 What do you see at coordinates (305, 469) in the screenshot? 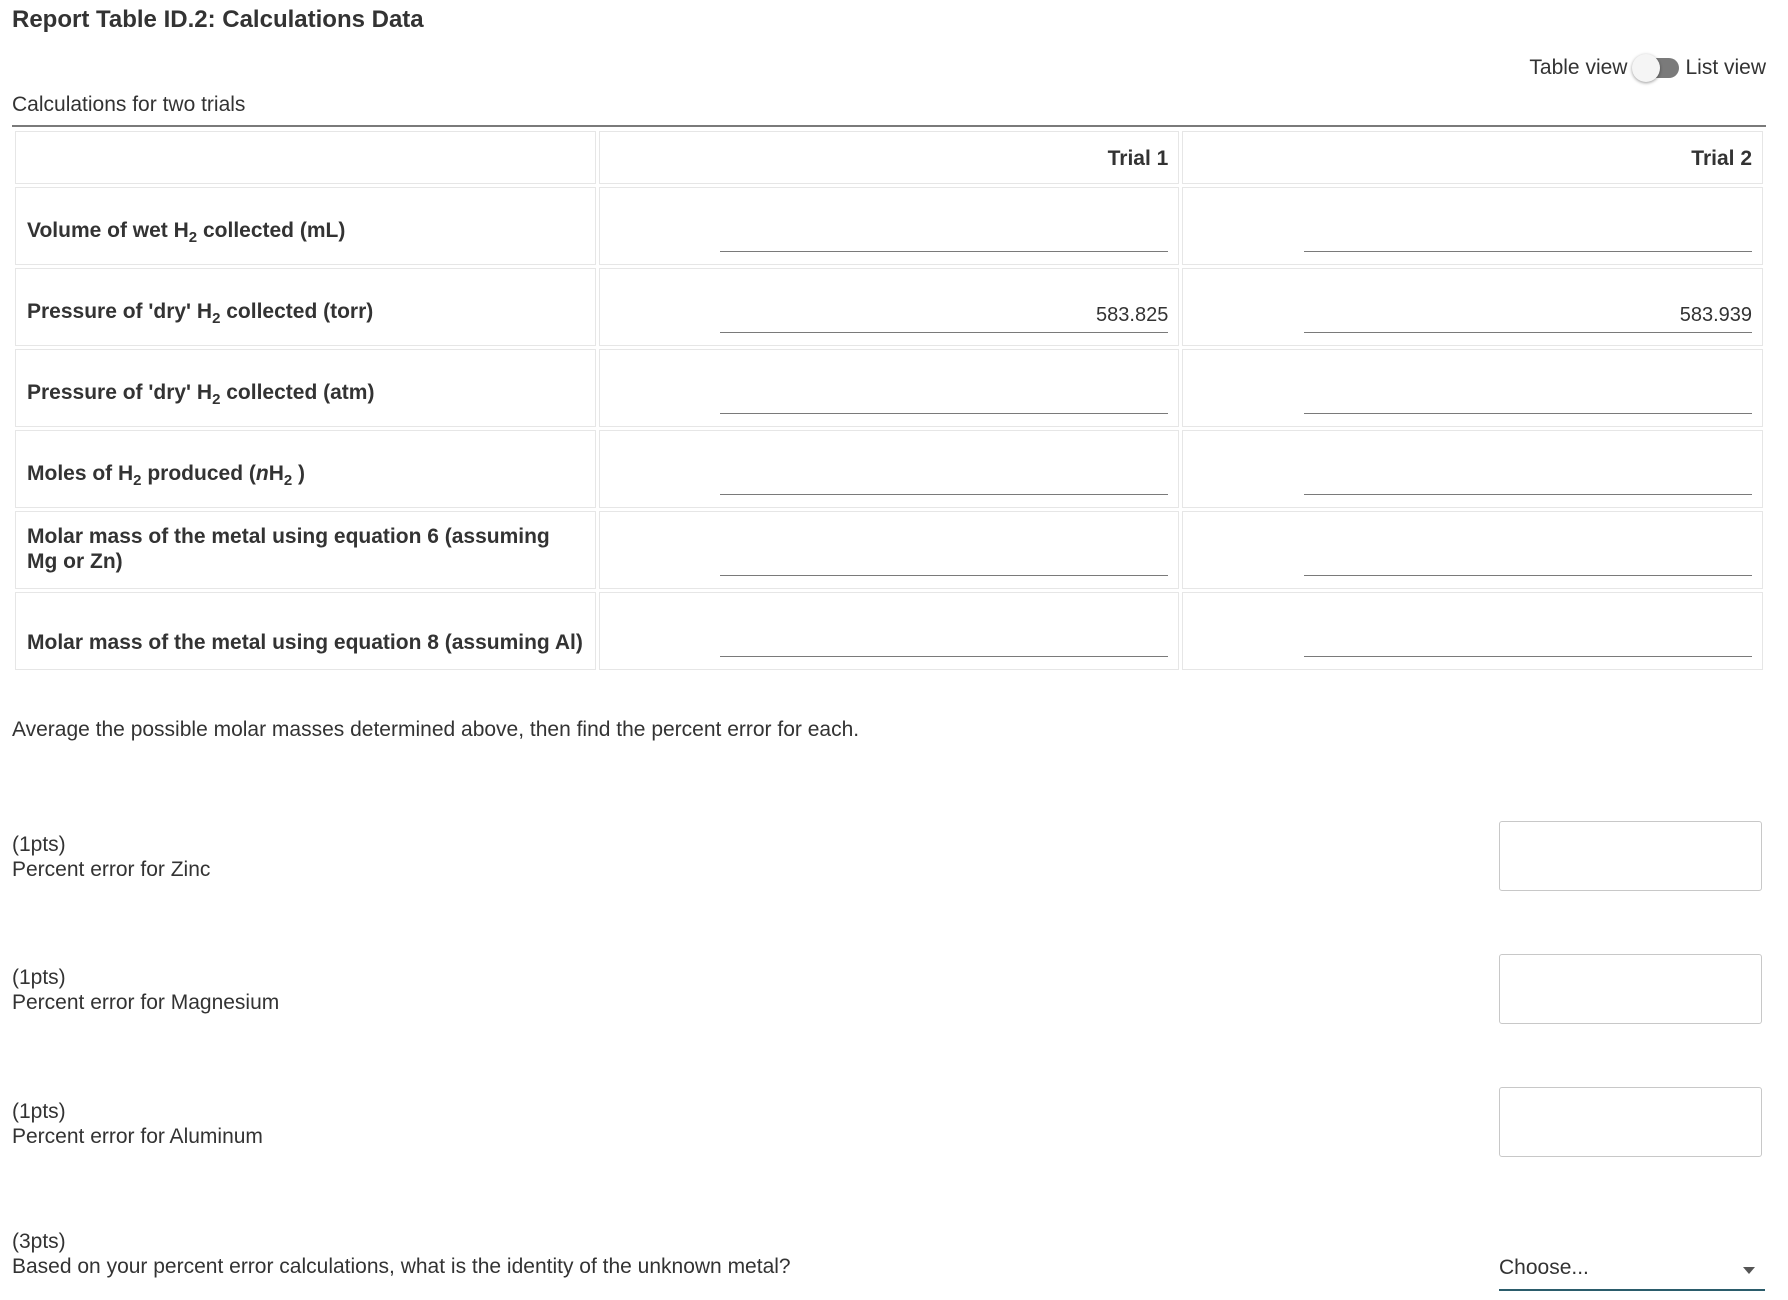
I see `row-label-moles-h2: Moles of H2 produced (nH2 )` at bounding box center [305, 469].